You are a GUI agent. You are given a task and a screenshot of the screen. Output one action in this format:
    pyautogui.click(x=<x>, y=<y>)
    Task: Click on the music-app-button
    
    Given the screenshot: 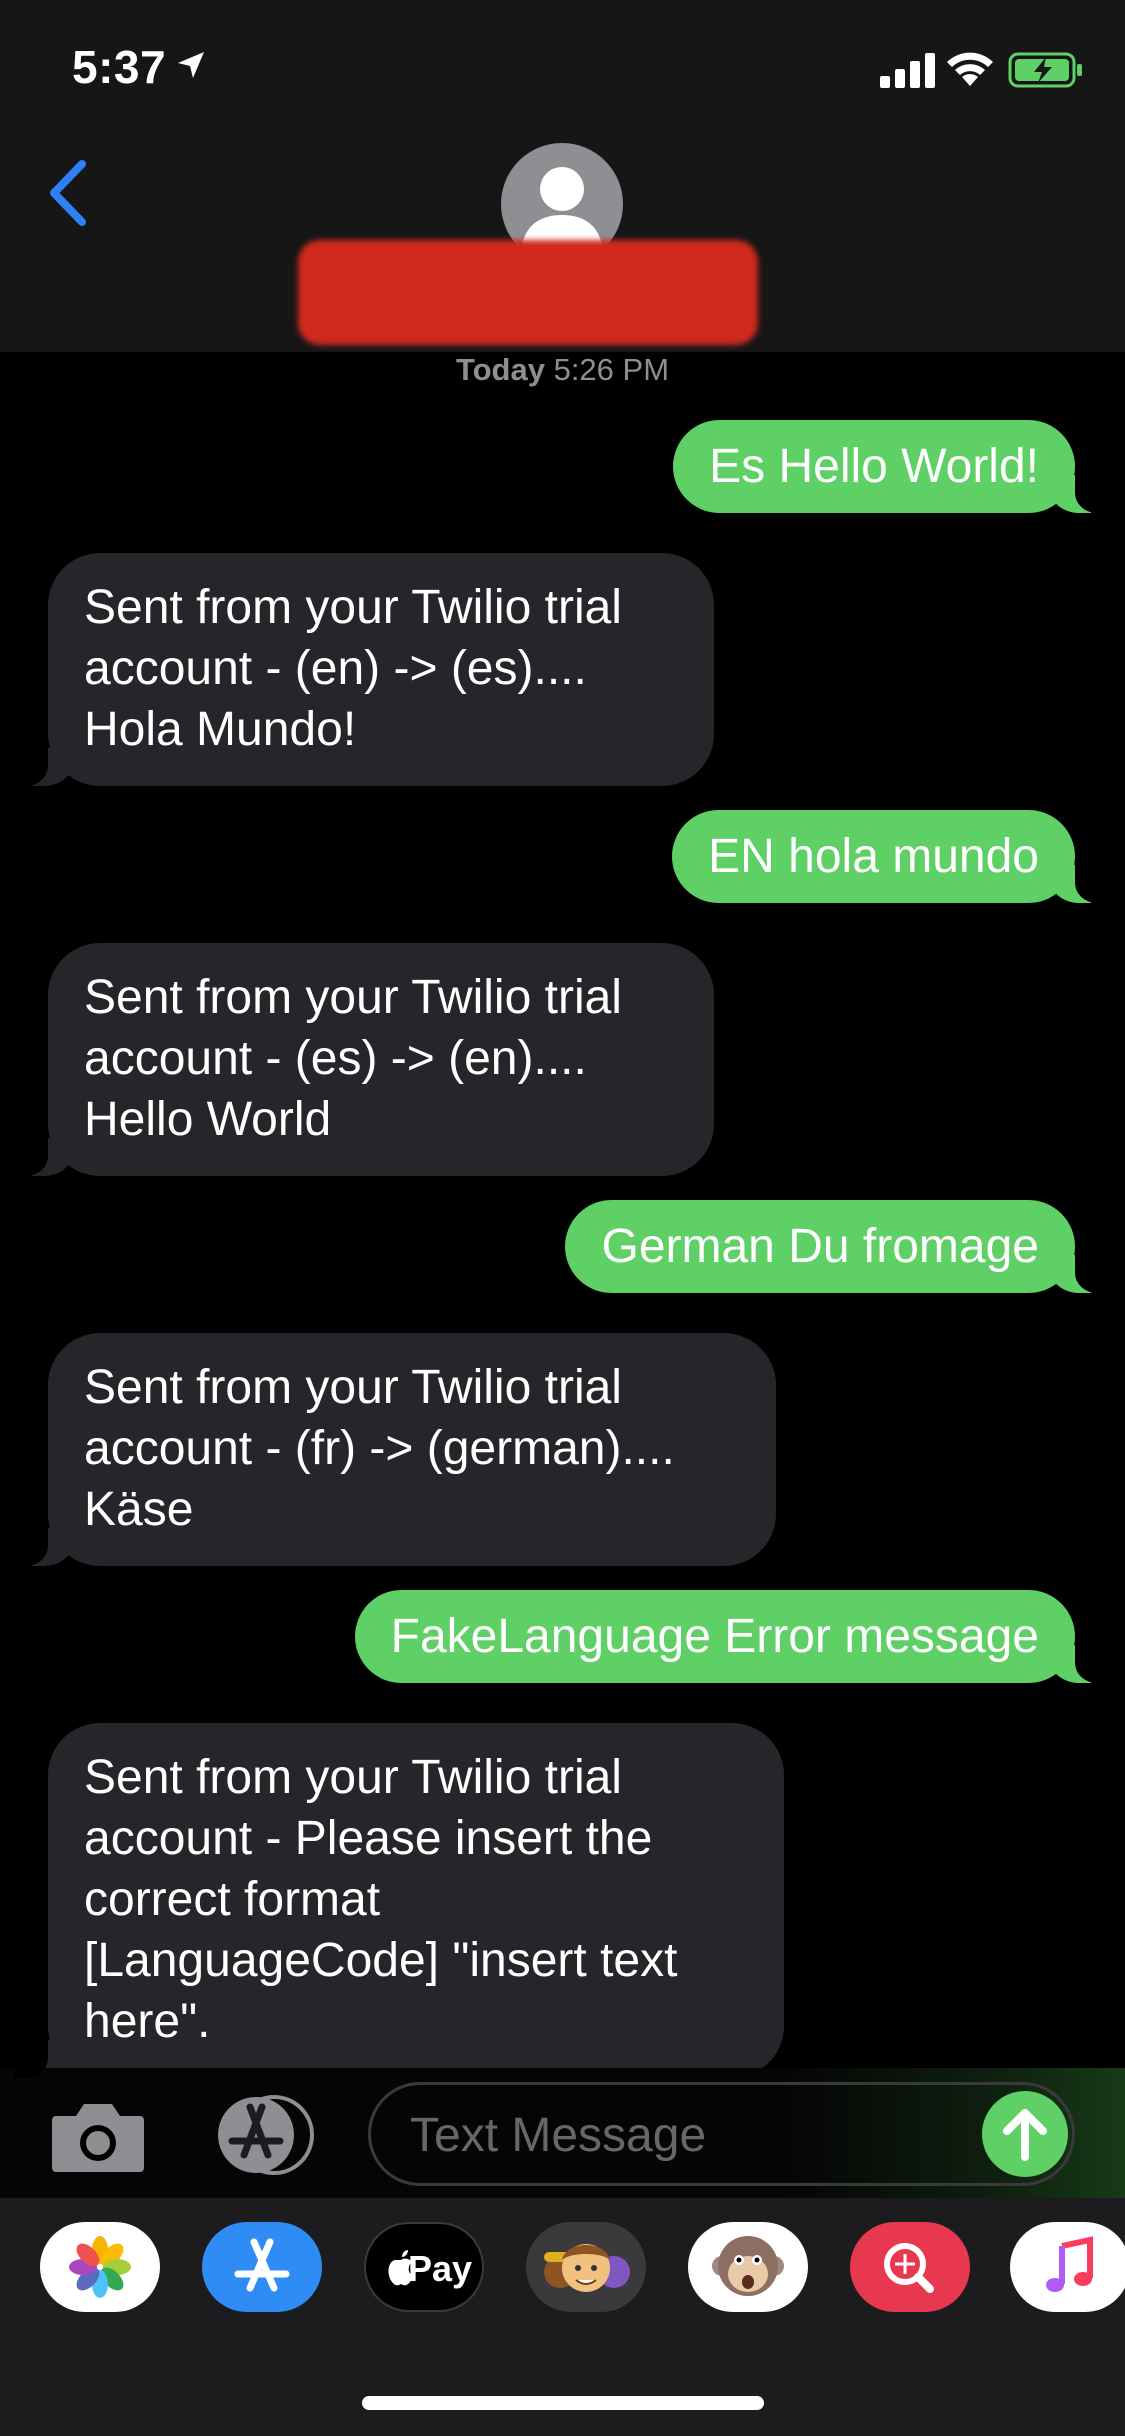 What is the action you would take?
    pyautogui.click(x=1067, y=2267)
    